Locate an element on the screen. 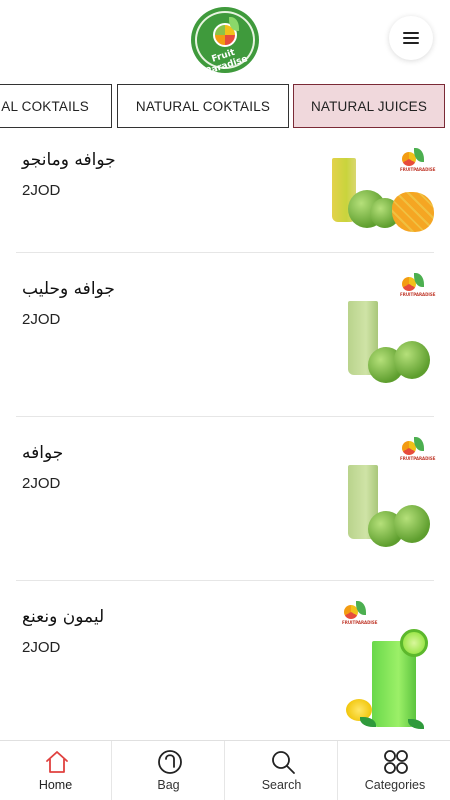 This screenshot has width=450, height=800. tab-natural-juices: NATURAL JUICES is located at coordinates (369, 106).